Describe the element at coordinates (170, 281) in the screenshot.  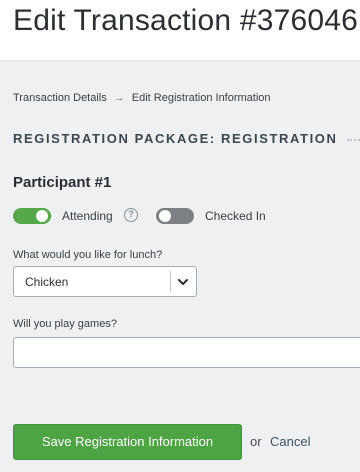
I see `select-divider` at that location.